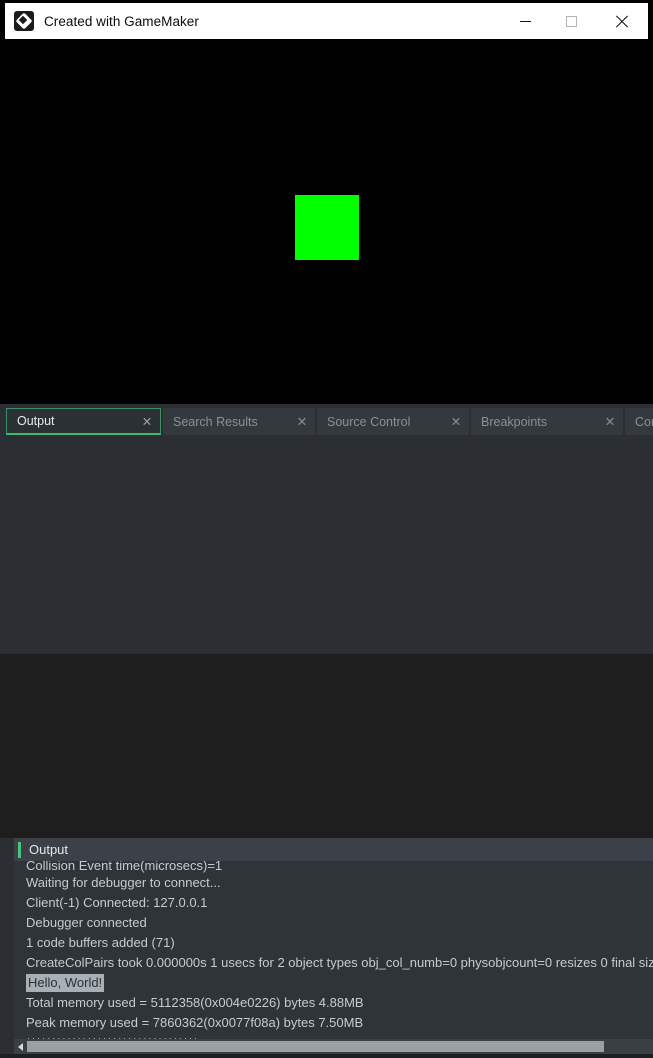  Describe the element at coordinates (215, 421) in the screenshot. I see `tab-search-results-label: Search Results` at that location.